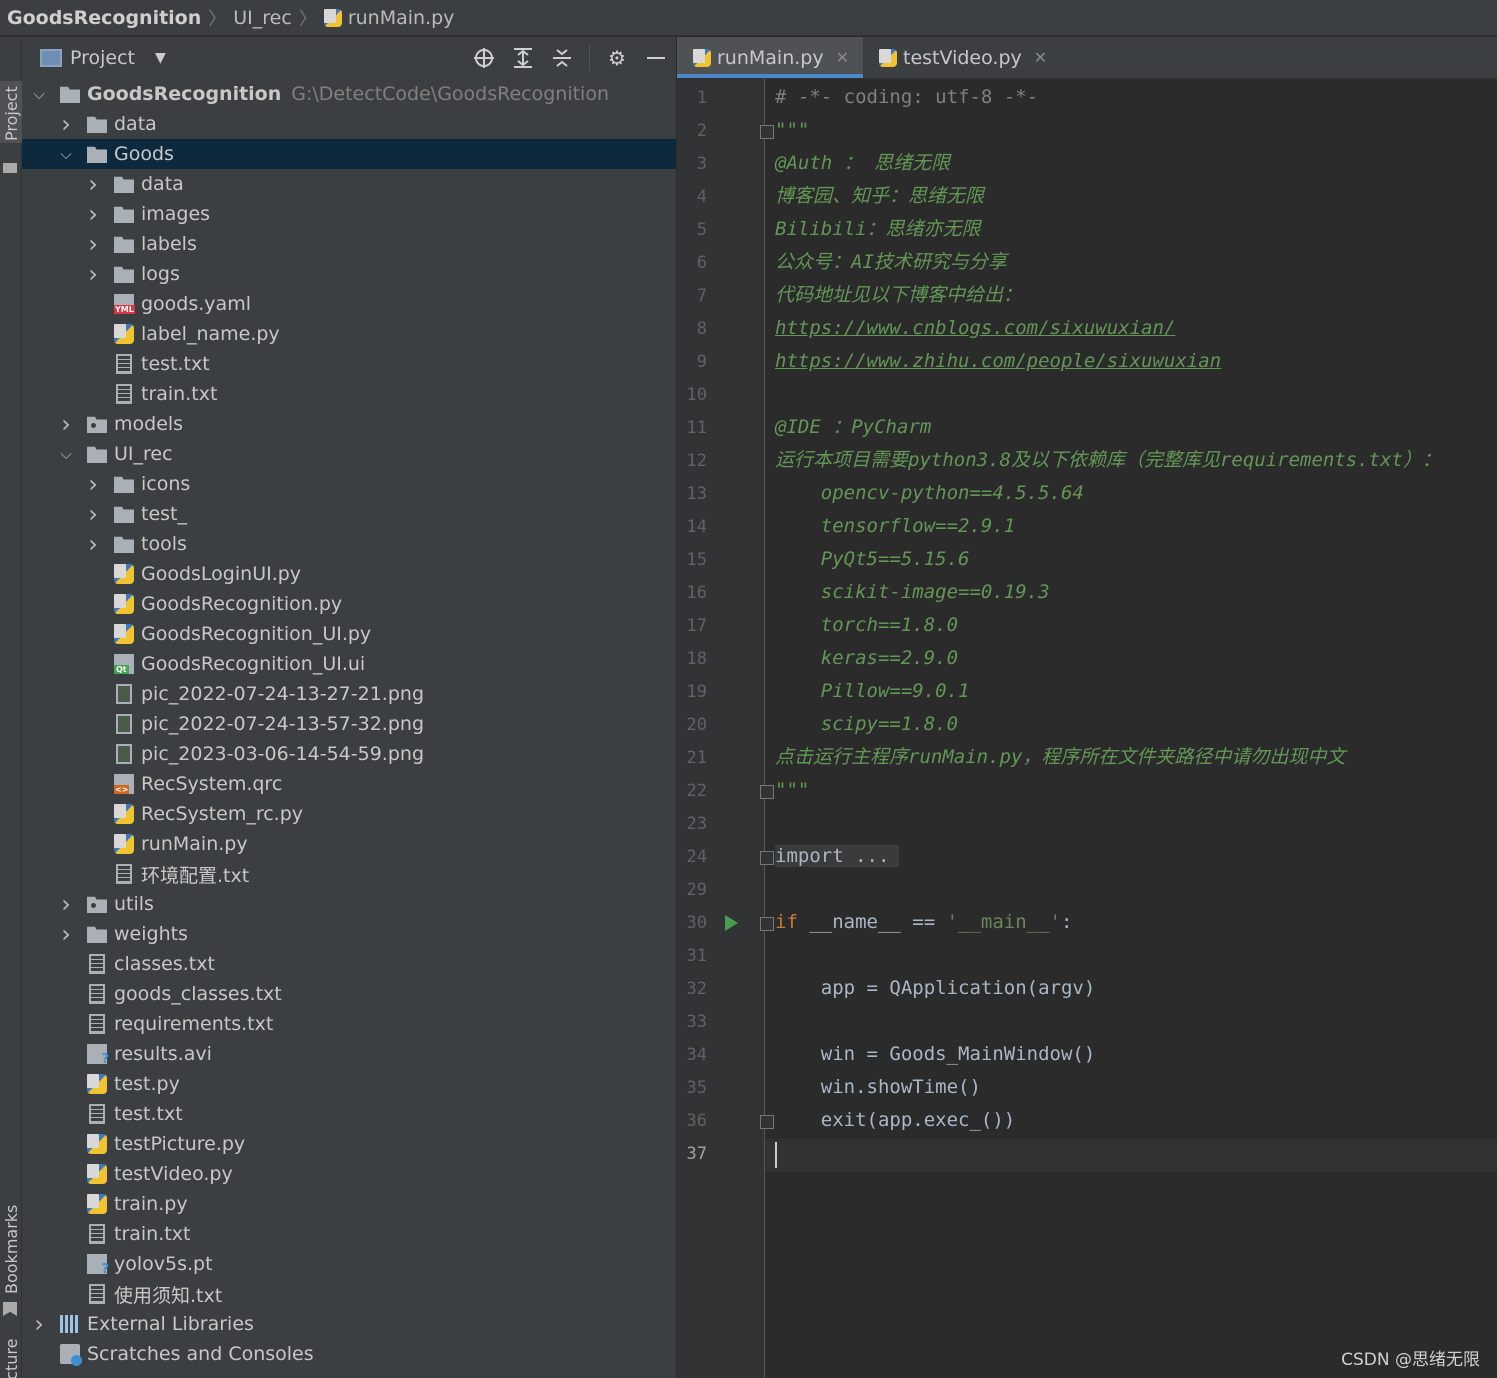 This screenshot has width=1497, height=1378. What do you see at coordinates (872, 691) in the screenshot?
I see `code-token: Pillow==9.0.1` at bounding box center [872, 691].